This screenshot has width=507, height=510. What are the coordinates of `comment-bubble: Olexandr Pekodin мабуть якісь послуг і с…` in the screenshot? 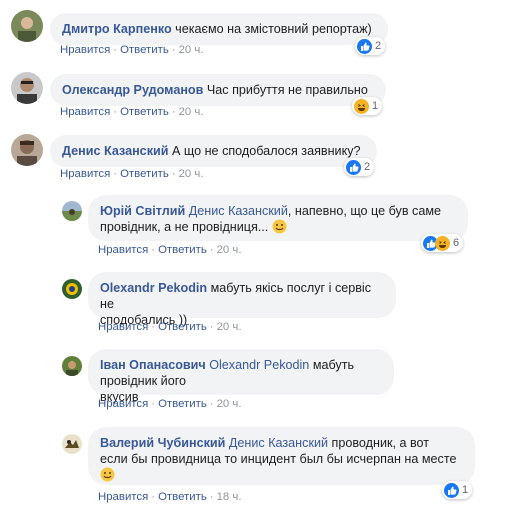 It's located at (242, 299).